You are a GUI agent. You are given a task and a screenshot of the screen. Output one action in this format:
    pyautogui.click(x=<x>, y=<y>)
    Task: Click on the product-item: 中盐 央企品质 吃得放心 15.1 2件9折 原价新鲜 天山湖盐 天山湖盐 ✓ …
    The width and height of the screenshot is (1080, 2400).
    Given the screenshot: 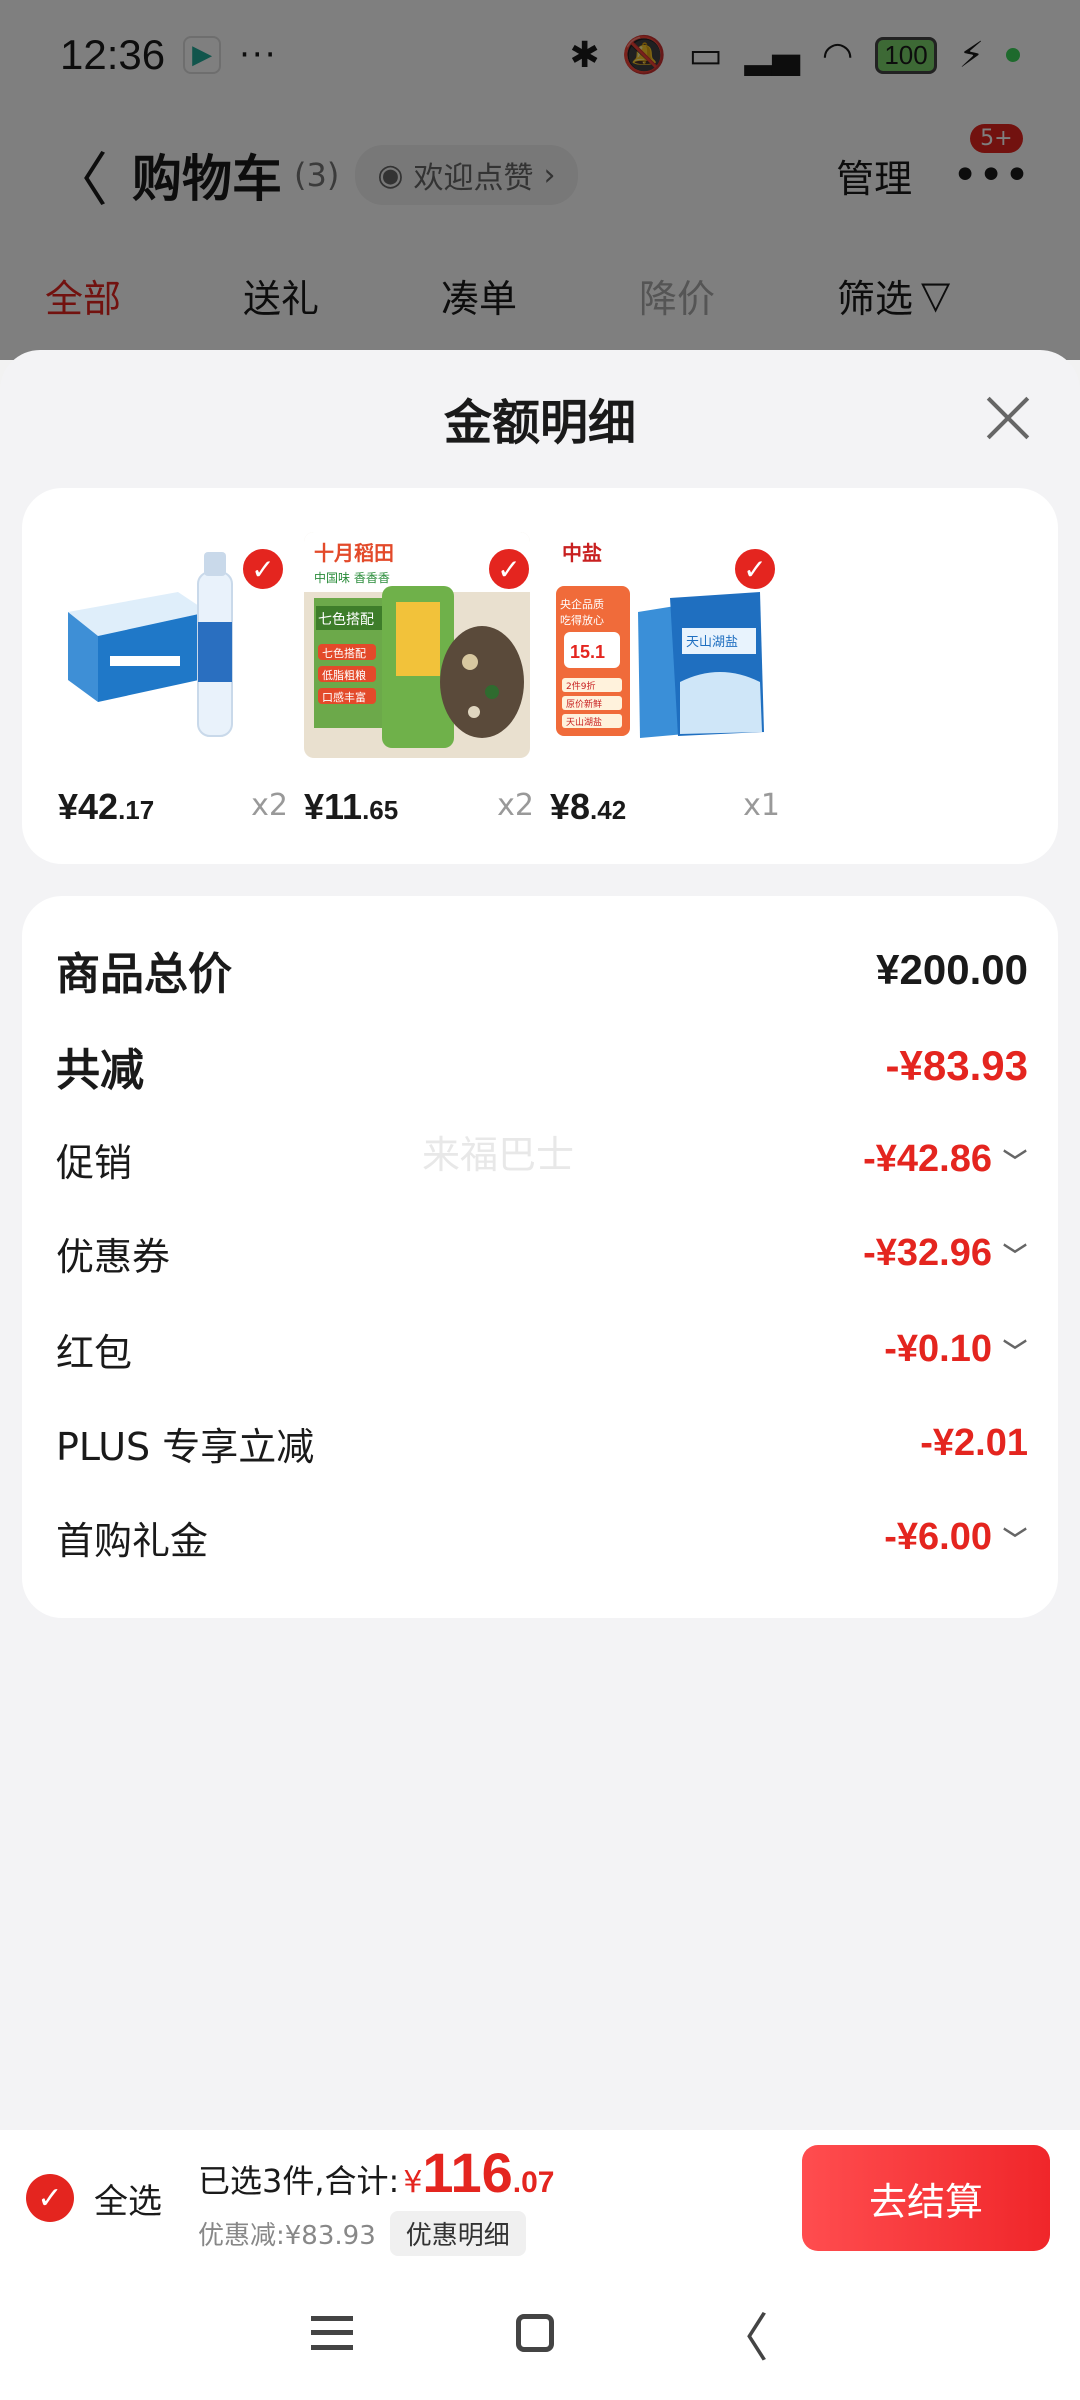 What is the action you would take?
    pyautogui.click(x=665, y=679)
    